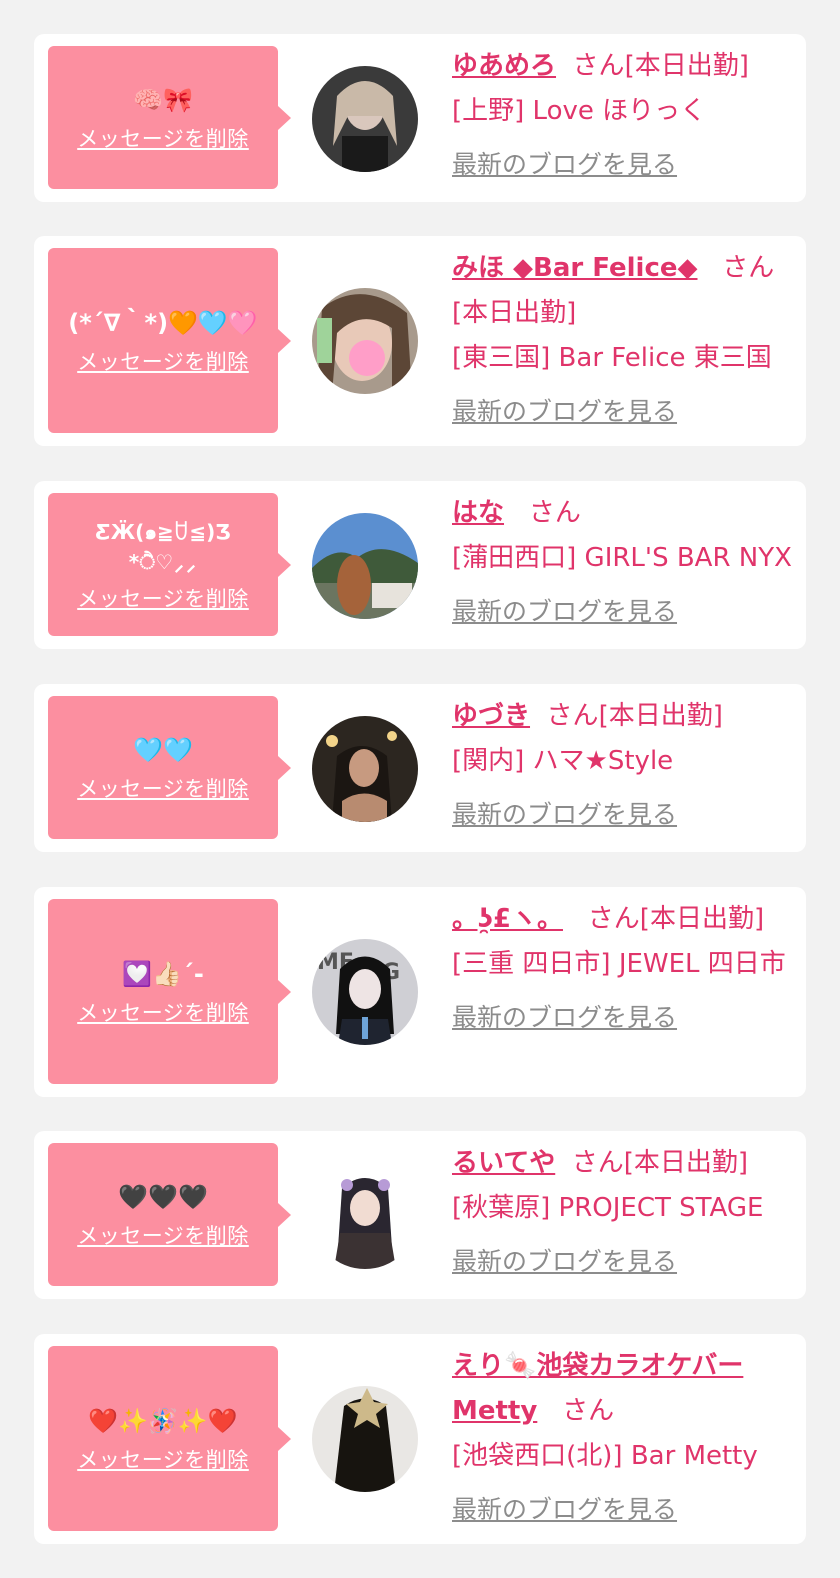 Image resolution: width=840 pixels, height=1578 pixels. Describe the element at coordinates (619, 964) in the screenshot. I see `shop-text: [三重 四日市] JEWEL 四日市` at that location.